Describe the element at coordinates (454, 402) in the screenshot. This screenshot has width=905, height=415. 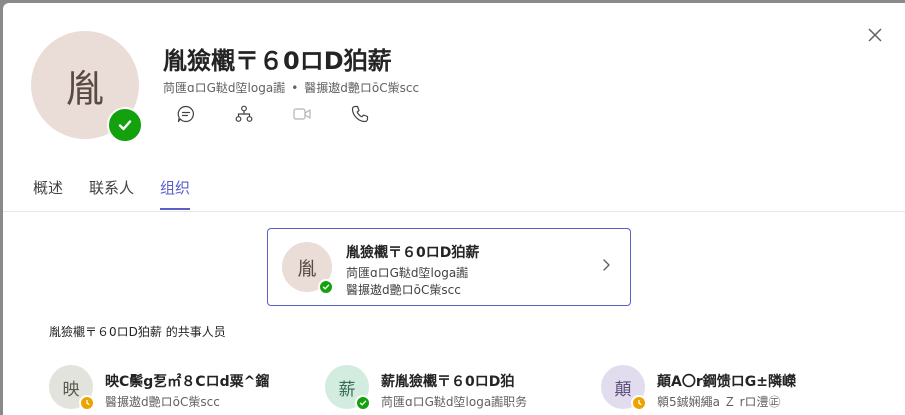
I see `peer-detail: 苘匯ɑロG鞑d埅loga讟职务` at that location.